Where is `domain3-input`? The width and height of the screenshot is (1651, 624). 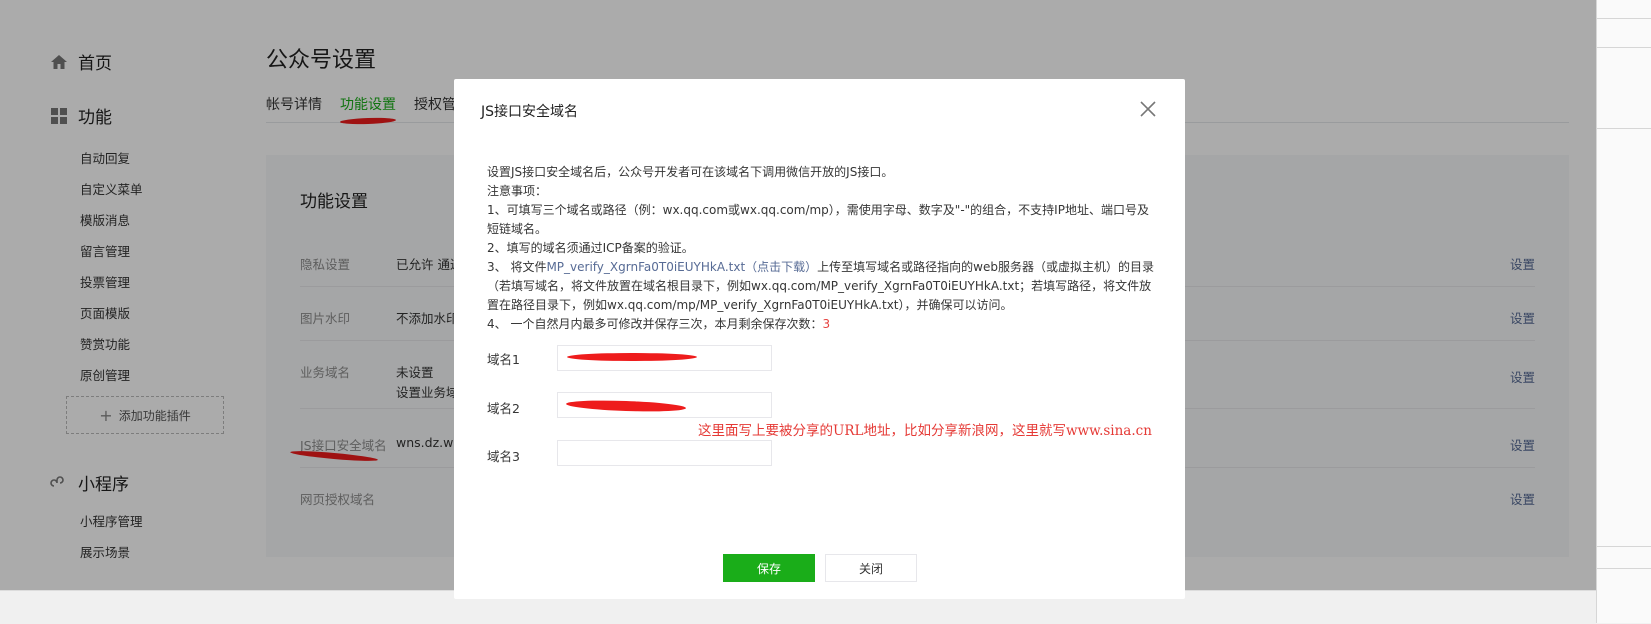 domain3-input is located at coordinates (664, 453).